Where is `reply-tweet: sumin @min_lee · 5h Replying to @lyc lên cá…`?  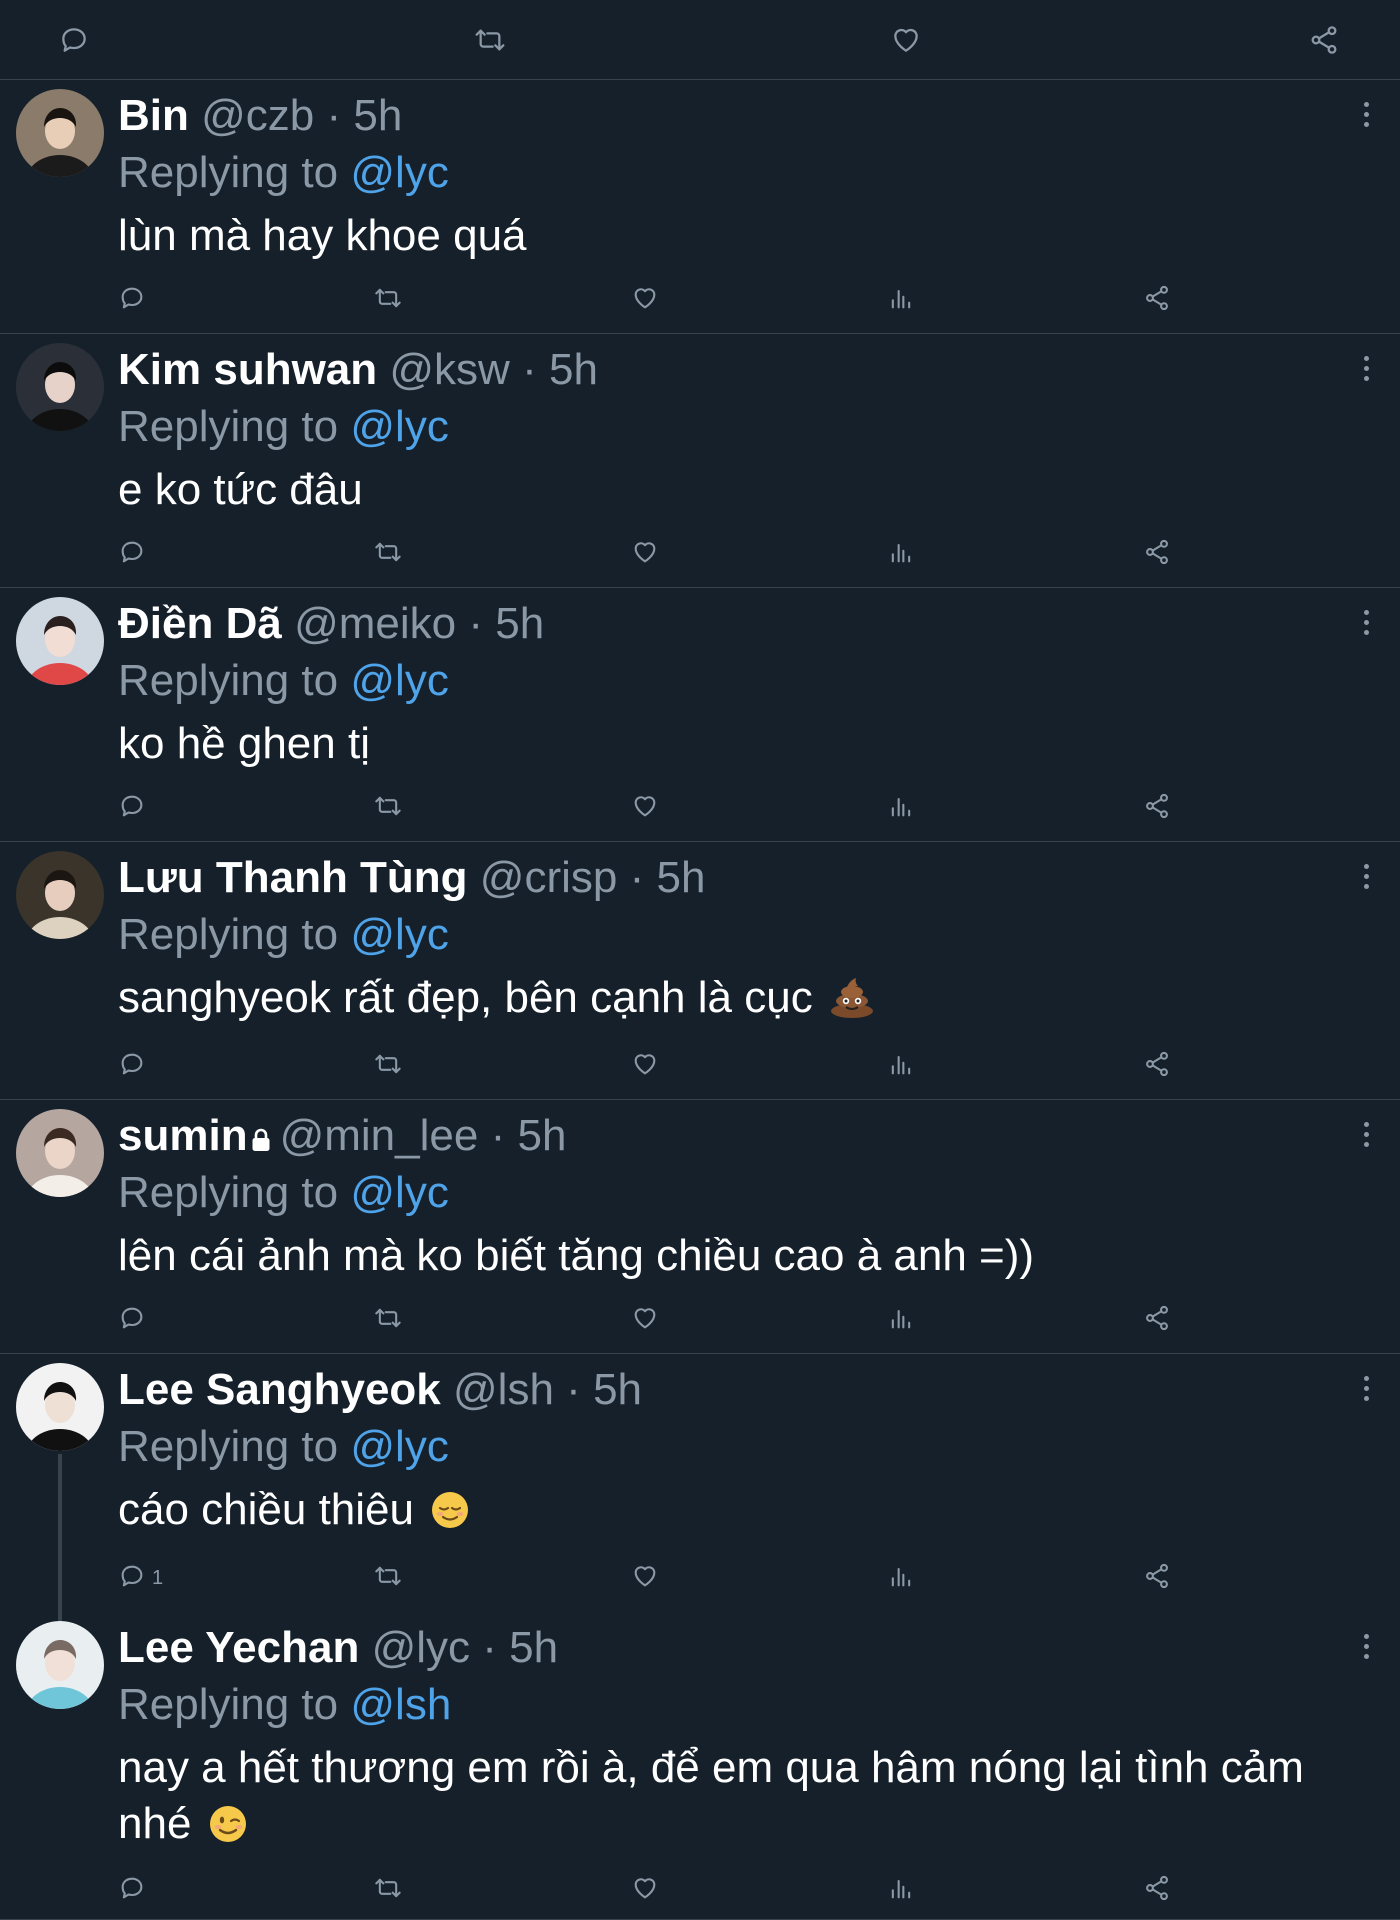 reply-tweet: sumin @min_lee · 5h Replying to @lyc lên cá… is located at coordinates (700, 1227).